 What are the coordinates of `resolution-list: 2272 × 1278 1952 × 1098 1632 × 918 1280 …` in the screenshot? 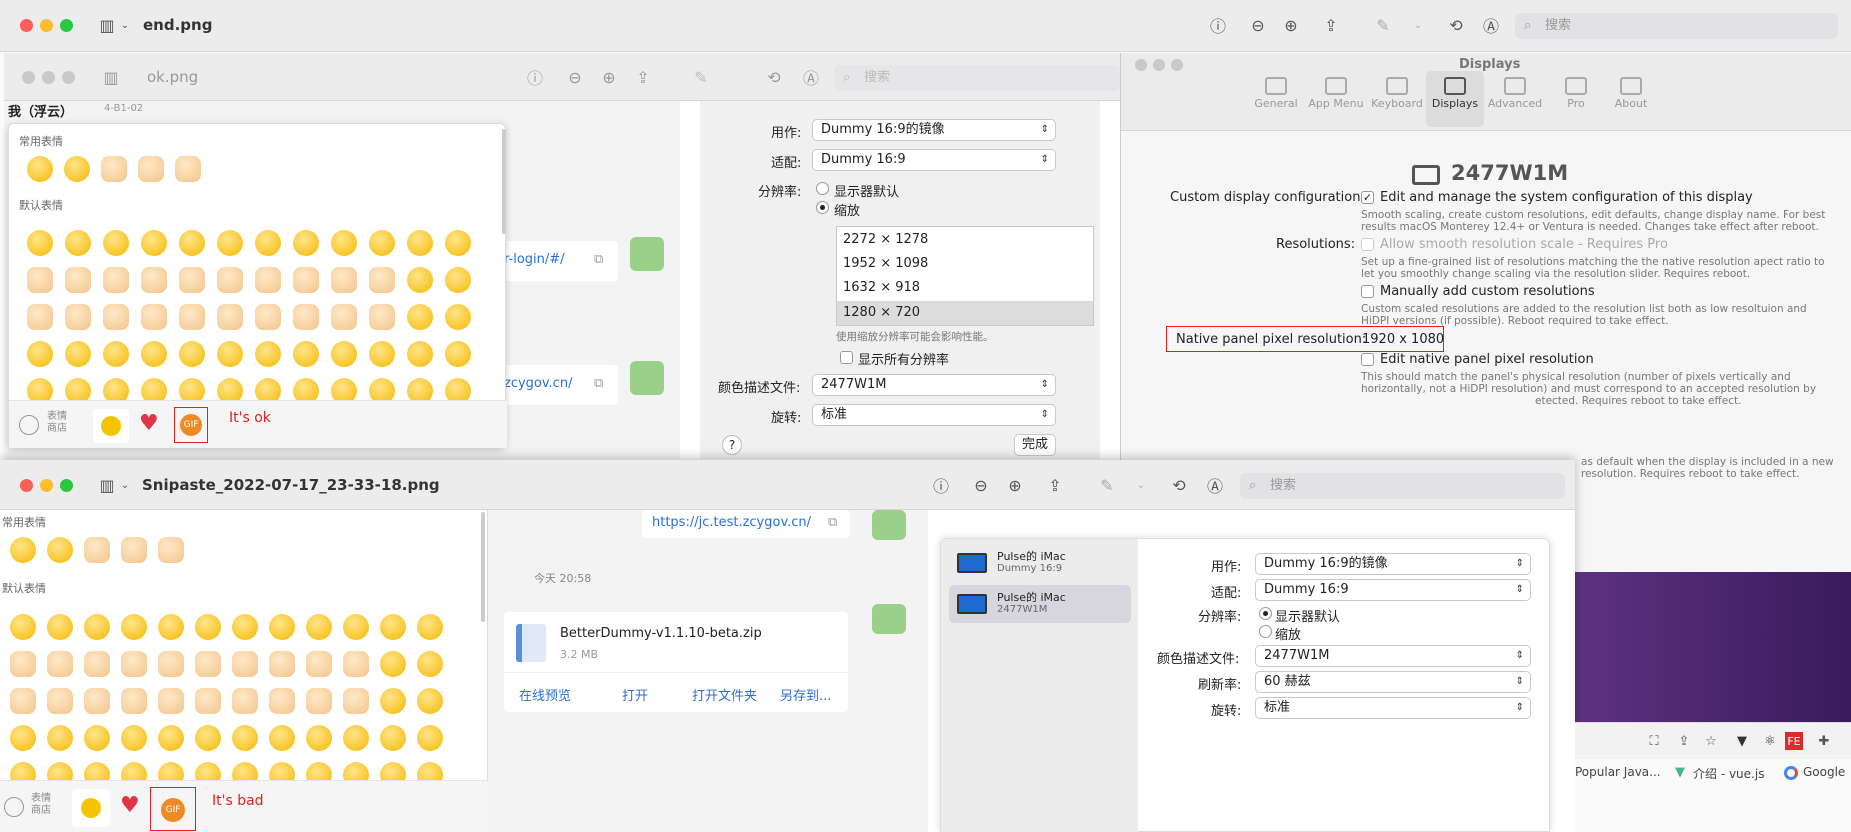 It's located at (965, 276).